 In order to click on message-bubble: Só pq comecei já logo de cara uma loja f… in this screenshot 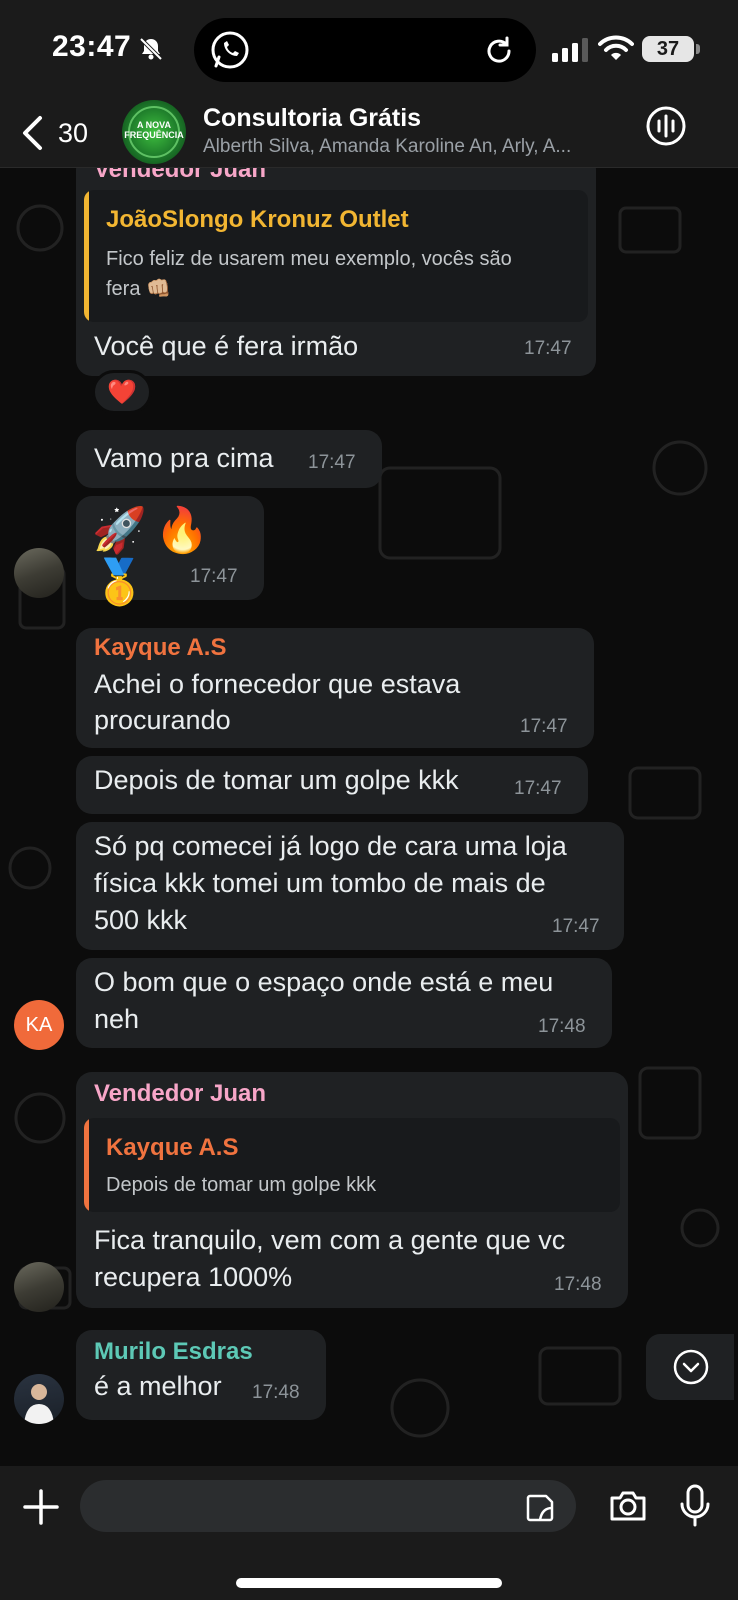, I will do `click(350, 886)`.